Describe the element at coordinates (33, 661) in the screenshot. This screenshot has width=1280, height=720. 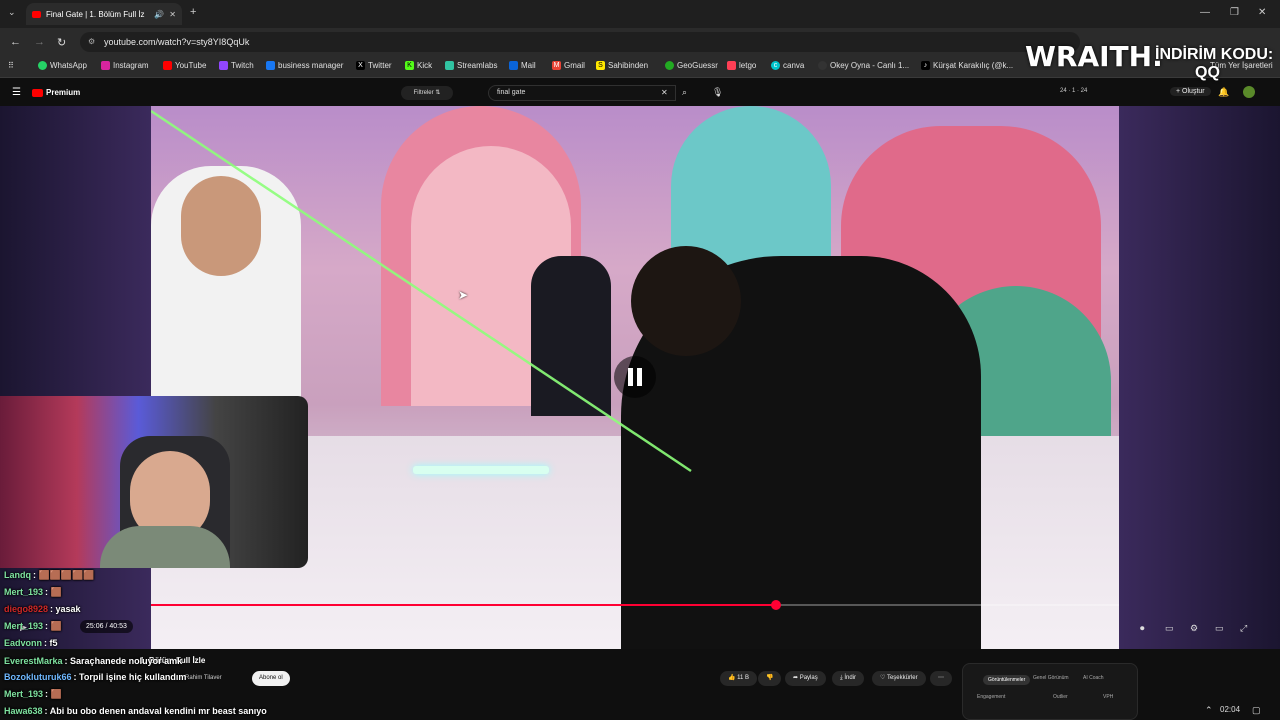
I see `chat-username: EverestMarka` at that location.